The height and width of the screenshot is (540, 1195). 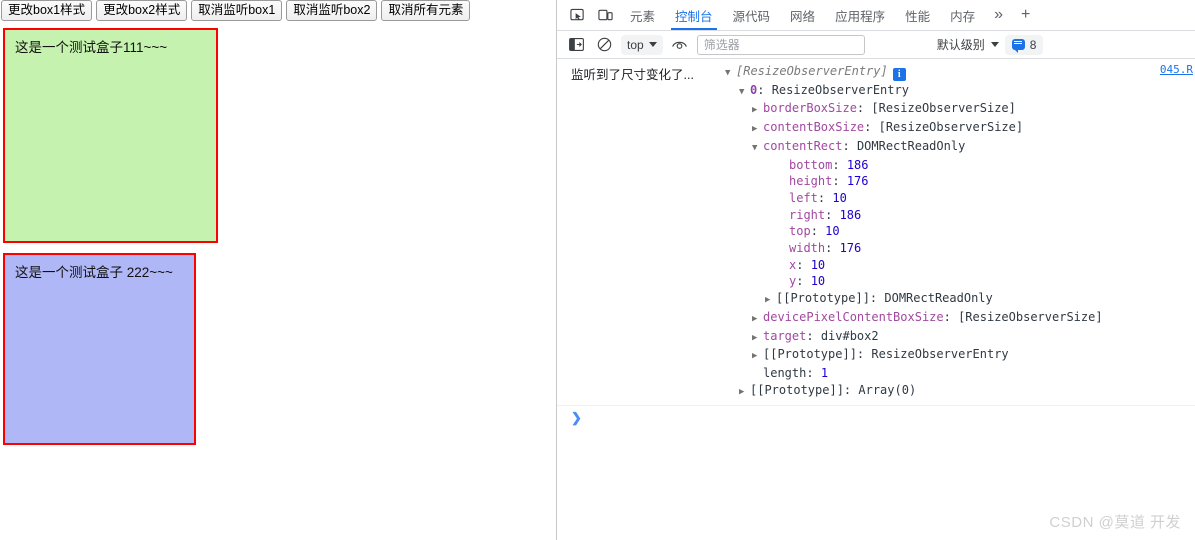 What do you see at coordinates (960, 391) in the screenshot?
I see `tree-node: [[Prototype]]: Array(0)` at bounding box center [960, 391].